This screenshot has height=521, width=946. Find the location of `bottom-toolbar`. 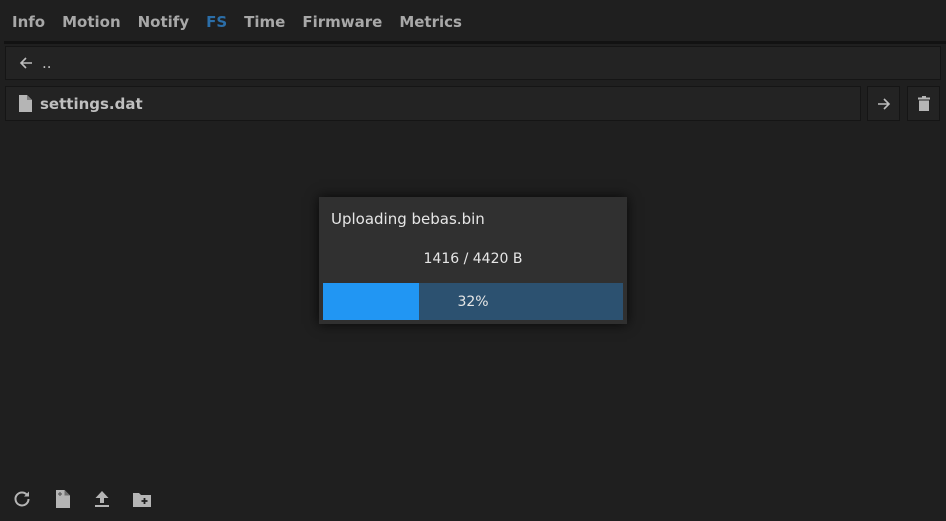

bottom-toolbar is located at coordinates (82, 499).